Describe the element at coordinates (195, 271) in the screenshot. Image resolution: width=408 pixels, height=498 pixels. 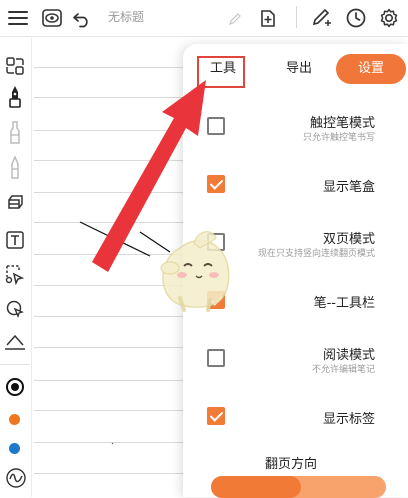
I see `mascot-sticker` at that location.